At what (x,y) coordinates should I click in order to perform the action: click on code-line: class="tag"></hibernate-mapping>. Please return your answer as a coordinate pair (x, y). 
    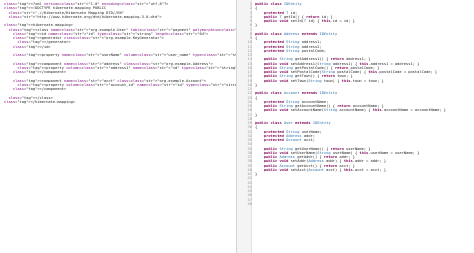
    Looking at the image, I should click on (120, 102).